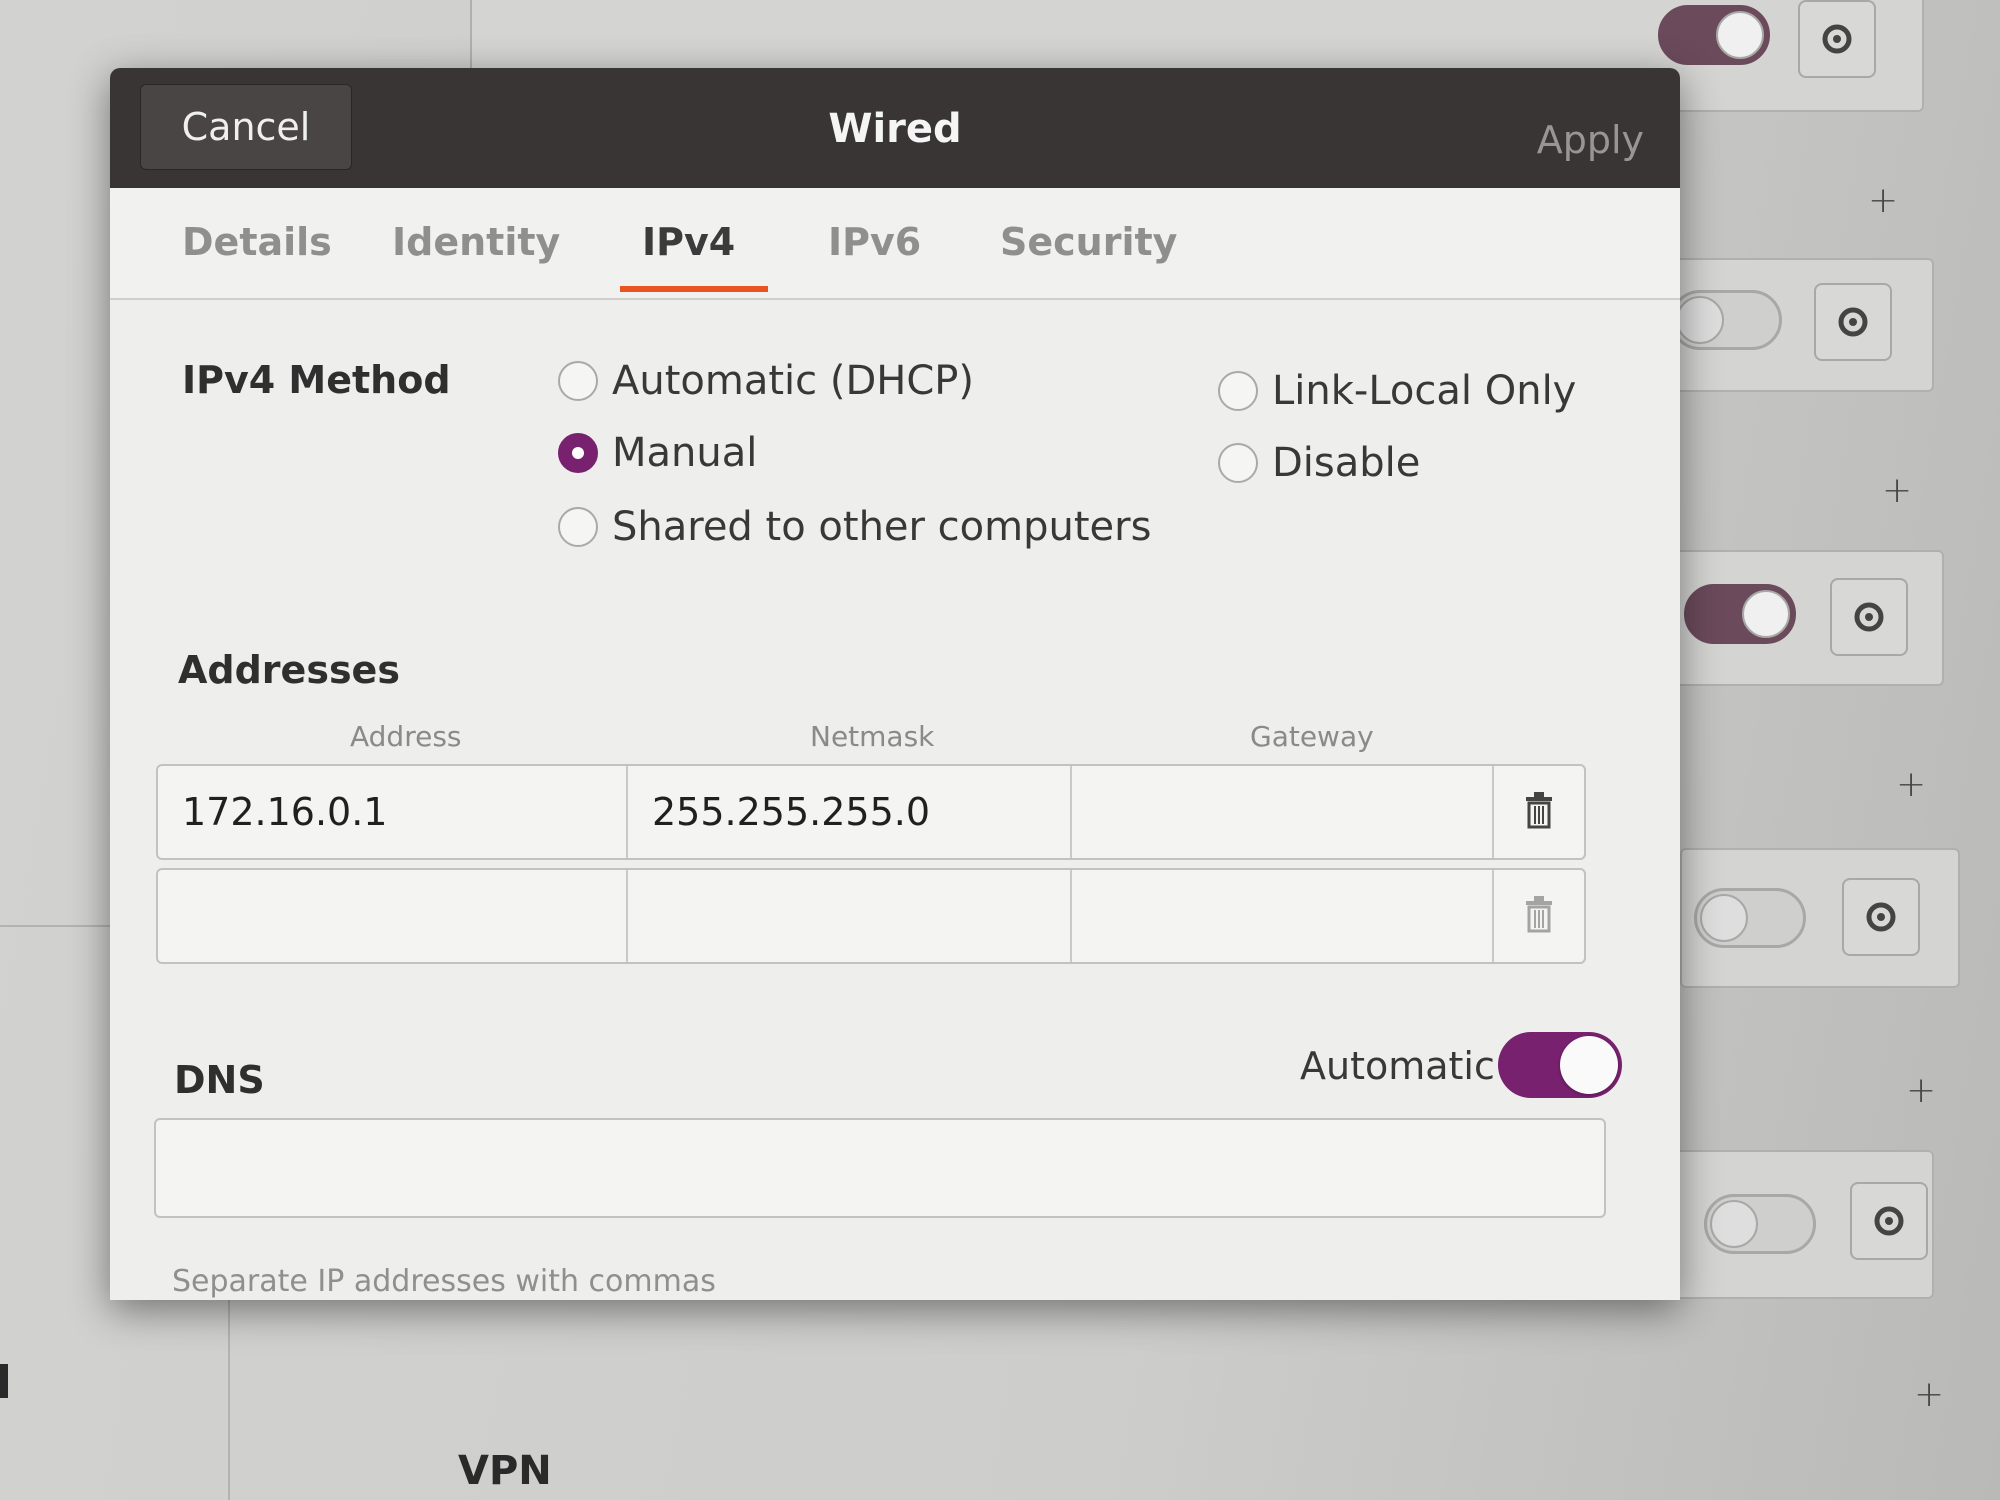 The image size is (2000, 1500). Describe the element at coordinates (406, 736) in the screenshot. I see `column-header-address: Address` at that location.